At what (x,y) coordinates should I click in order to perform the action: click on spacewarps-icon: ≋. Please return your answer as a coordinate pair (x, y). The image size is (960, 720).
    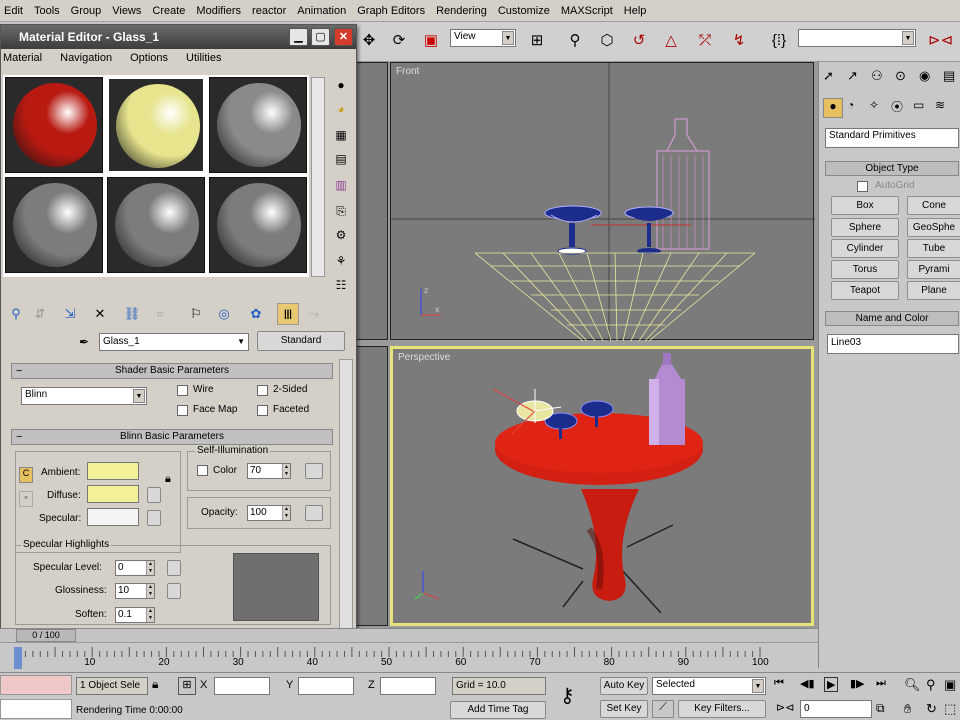
    Looking at the image, I should click on (944, 108).